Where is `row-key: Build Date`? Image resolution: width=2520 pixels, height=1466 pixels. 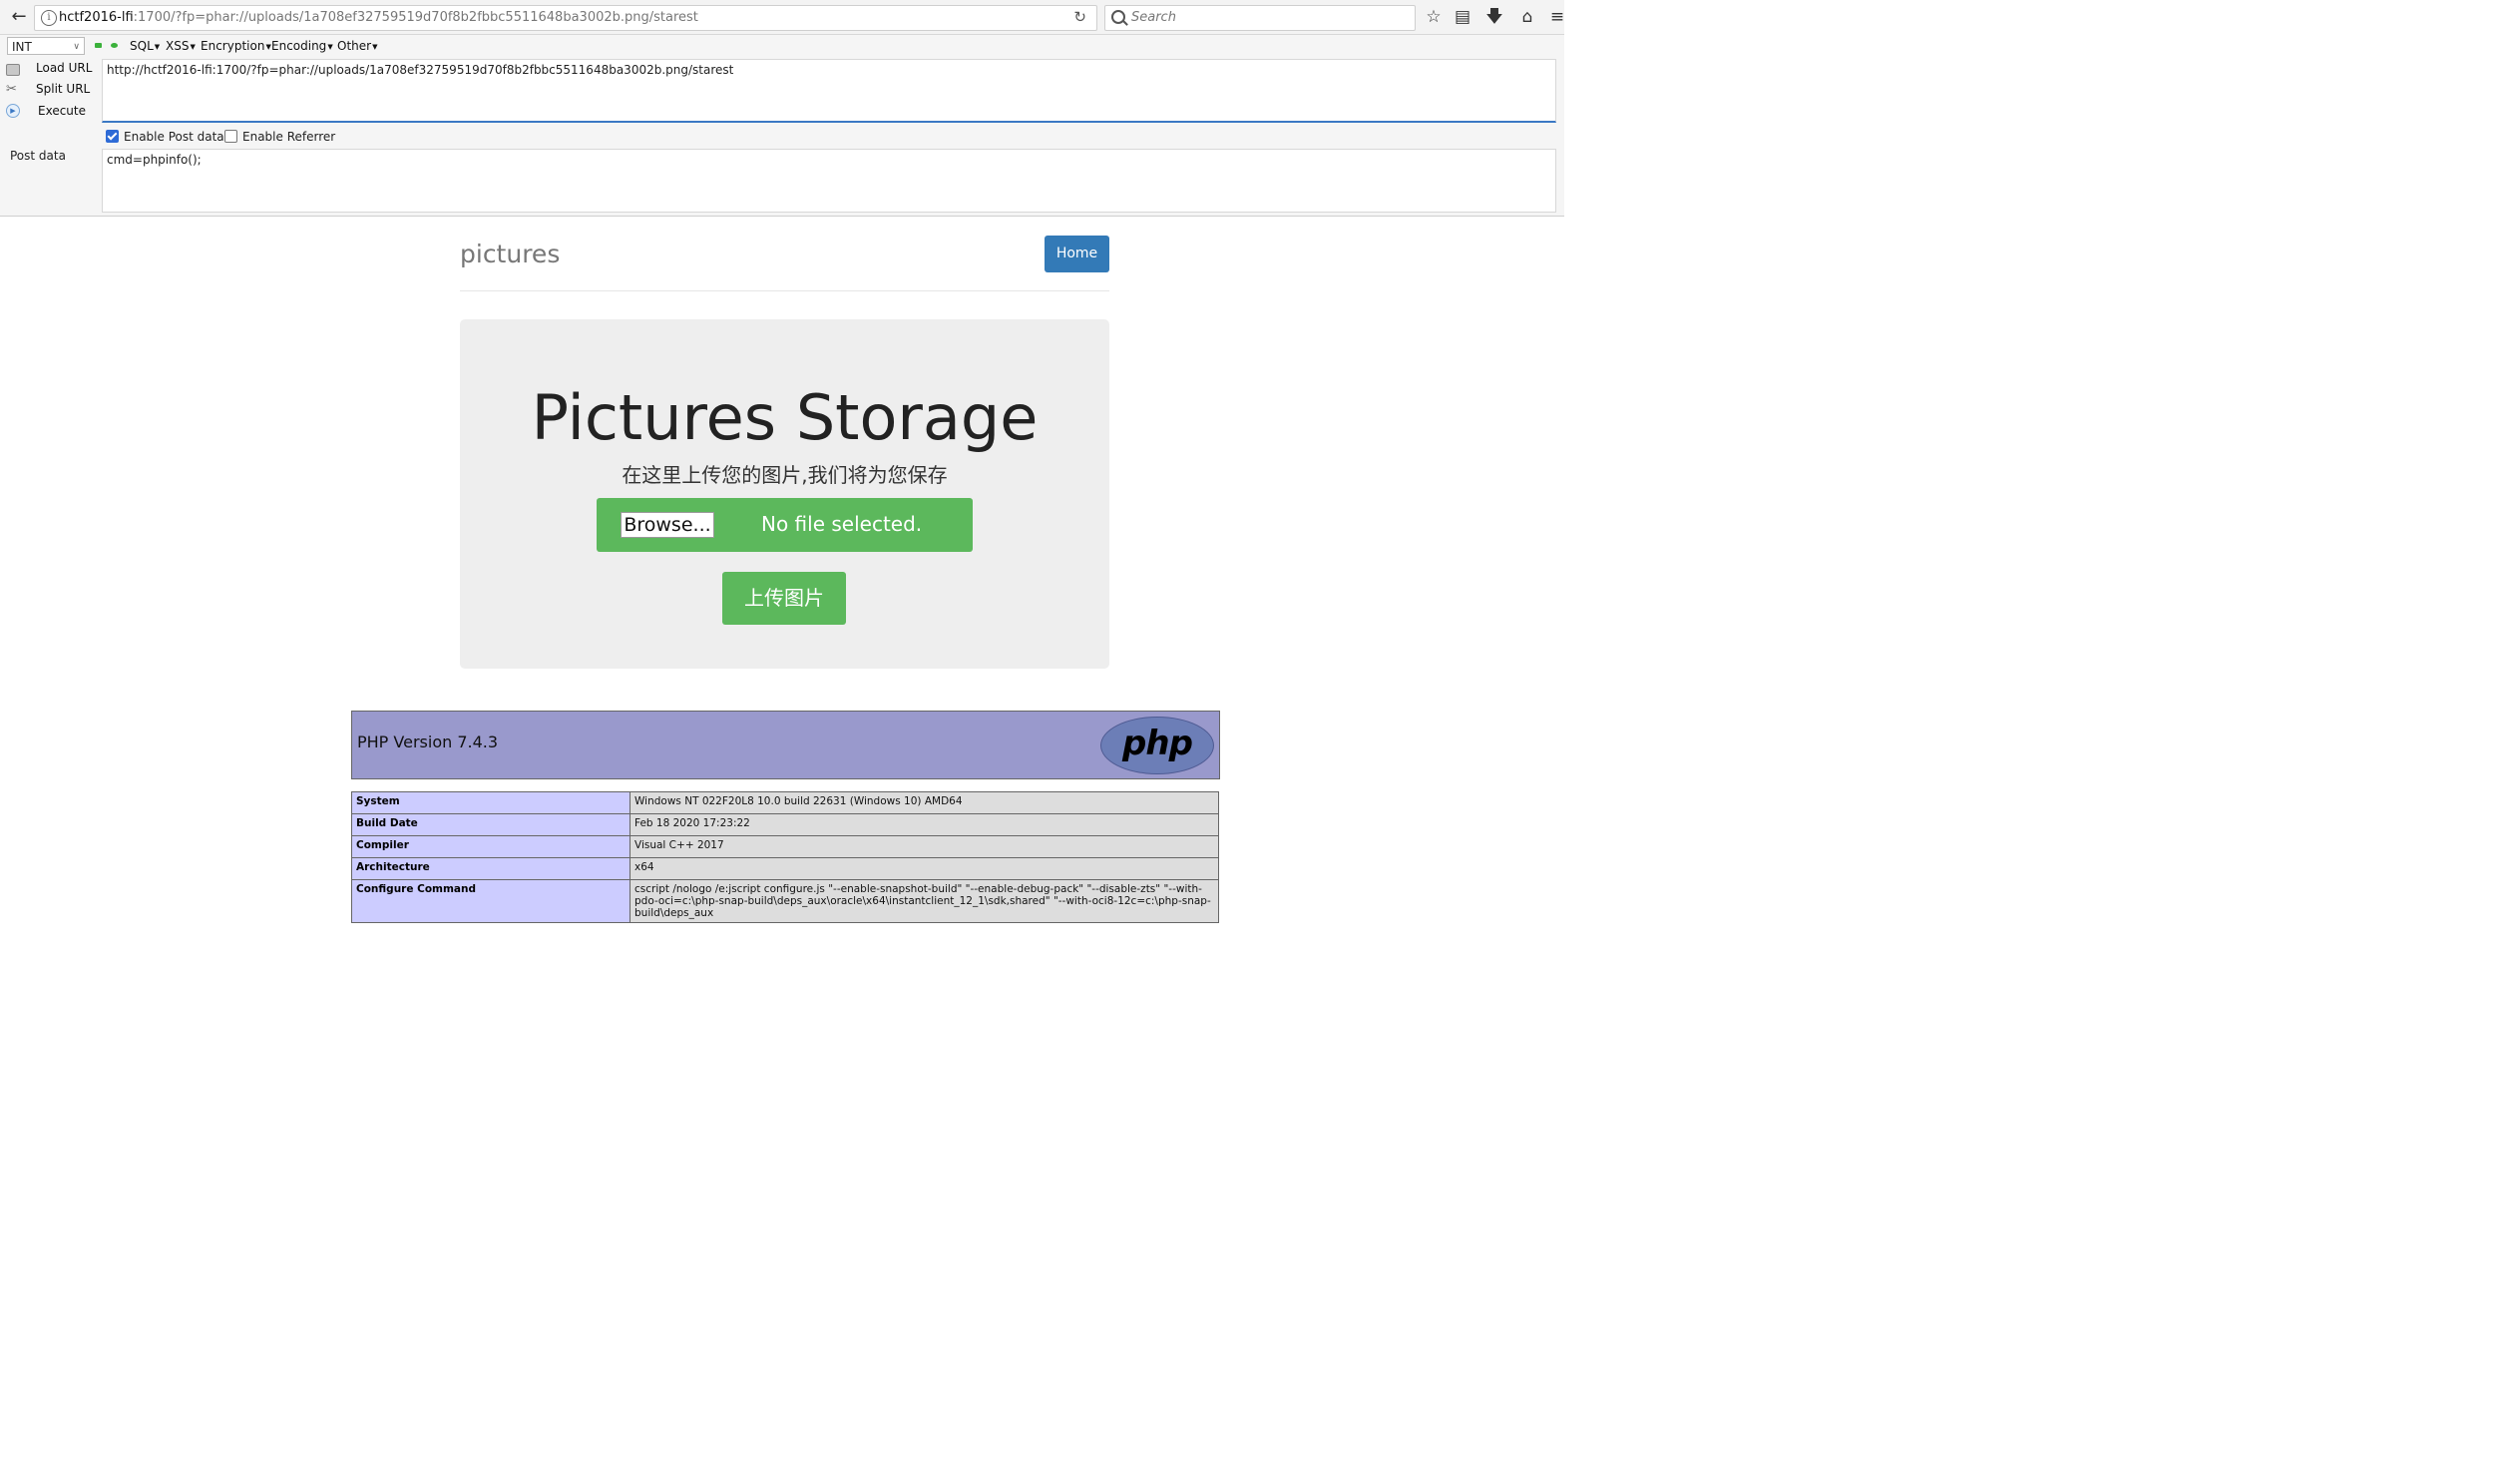 row-key: Build Date is located at coordinates (490, 824).